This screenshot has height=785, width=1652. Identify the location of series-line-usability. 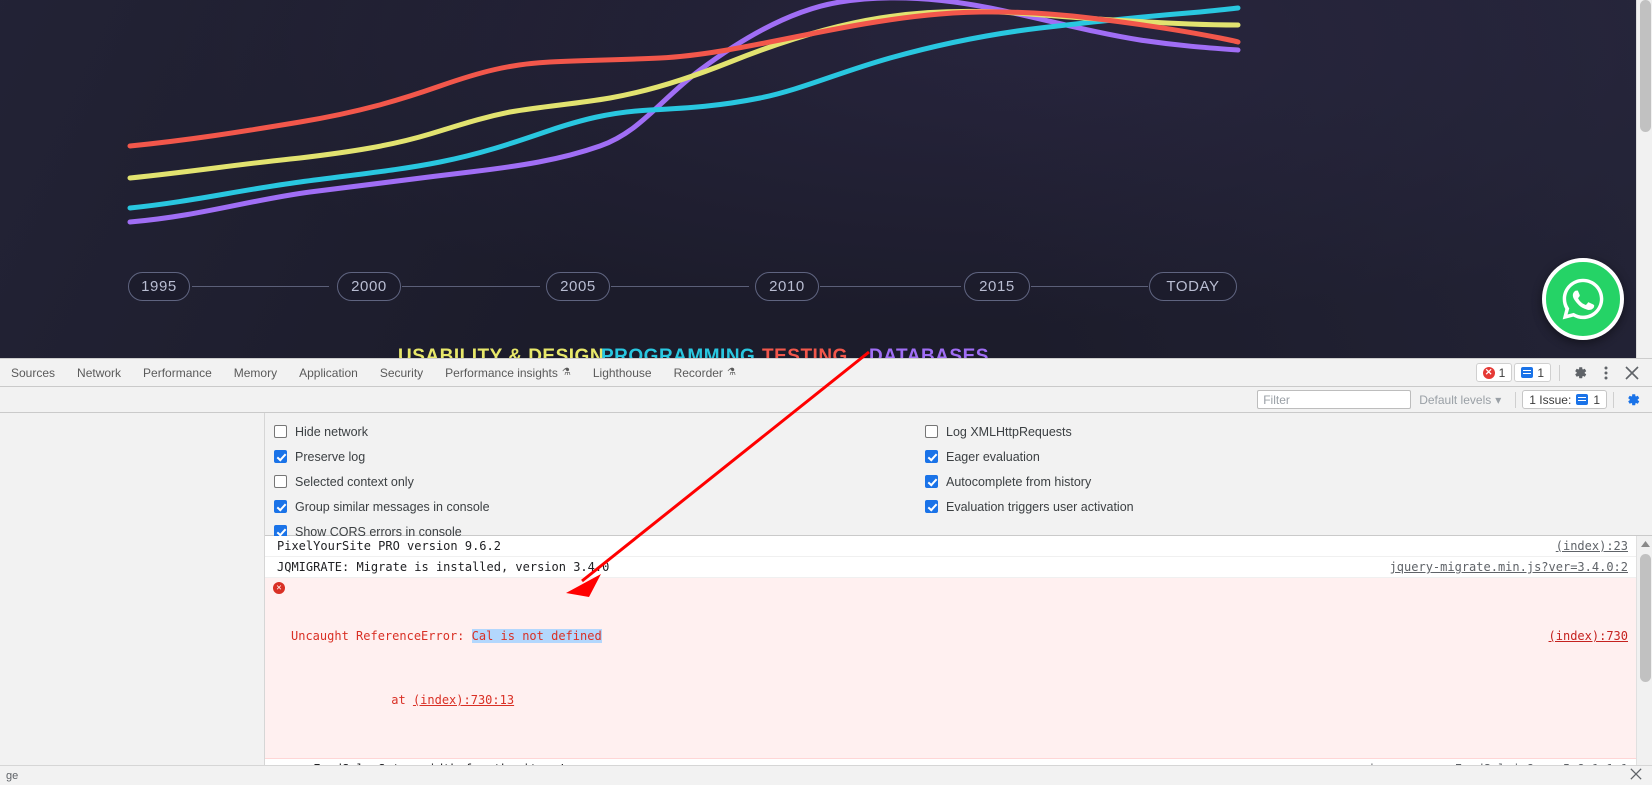
(684, 94).